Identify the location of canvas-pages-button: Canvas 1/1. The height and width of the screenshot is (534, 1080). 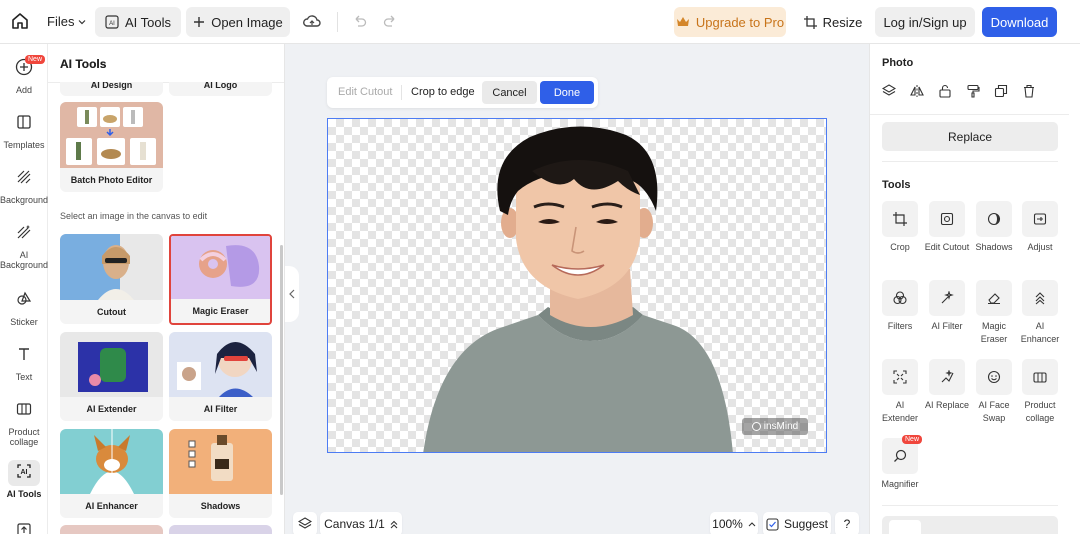
(361, 523).